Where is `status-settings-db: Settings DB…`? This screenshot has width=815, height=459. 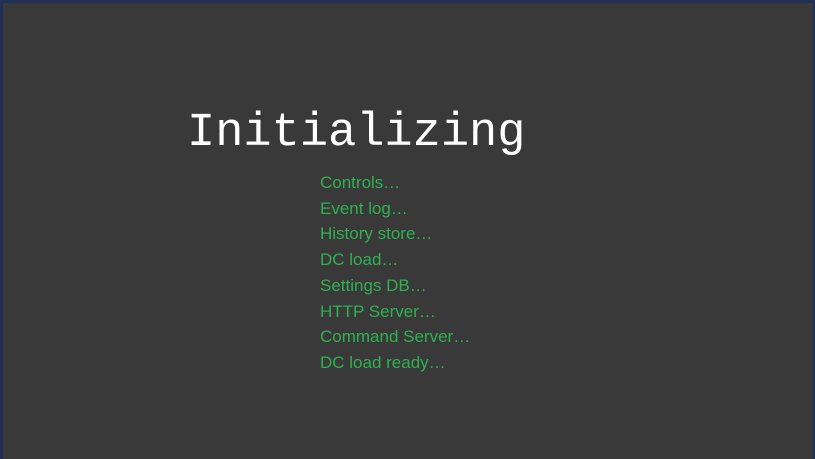
status-settings-db: Settings DB… is located at coordinates (373, 285).